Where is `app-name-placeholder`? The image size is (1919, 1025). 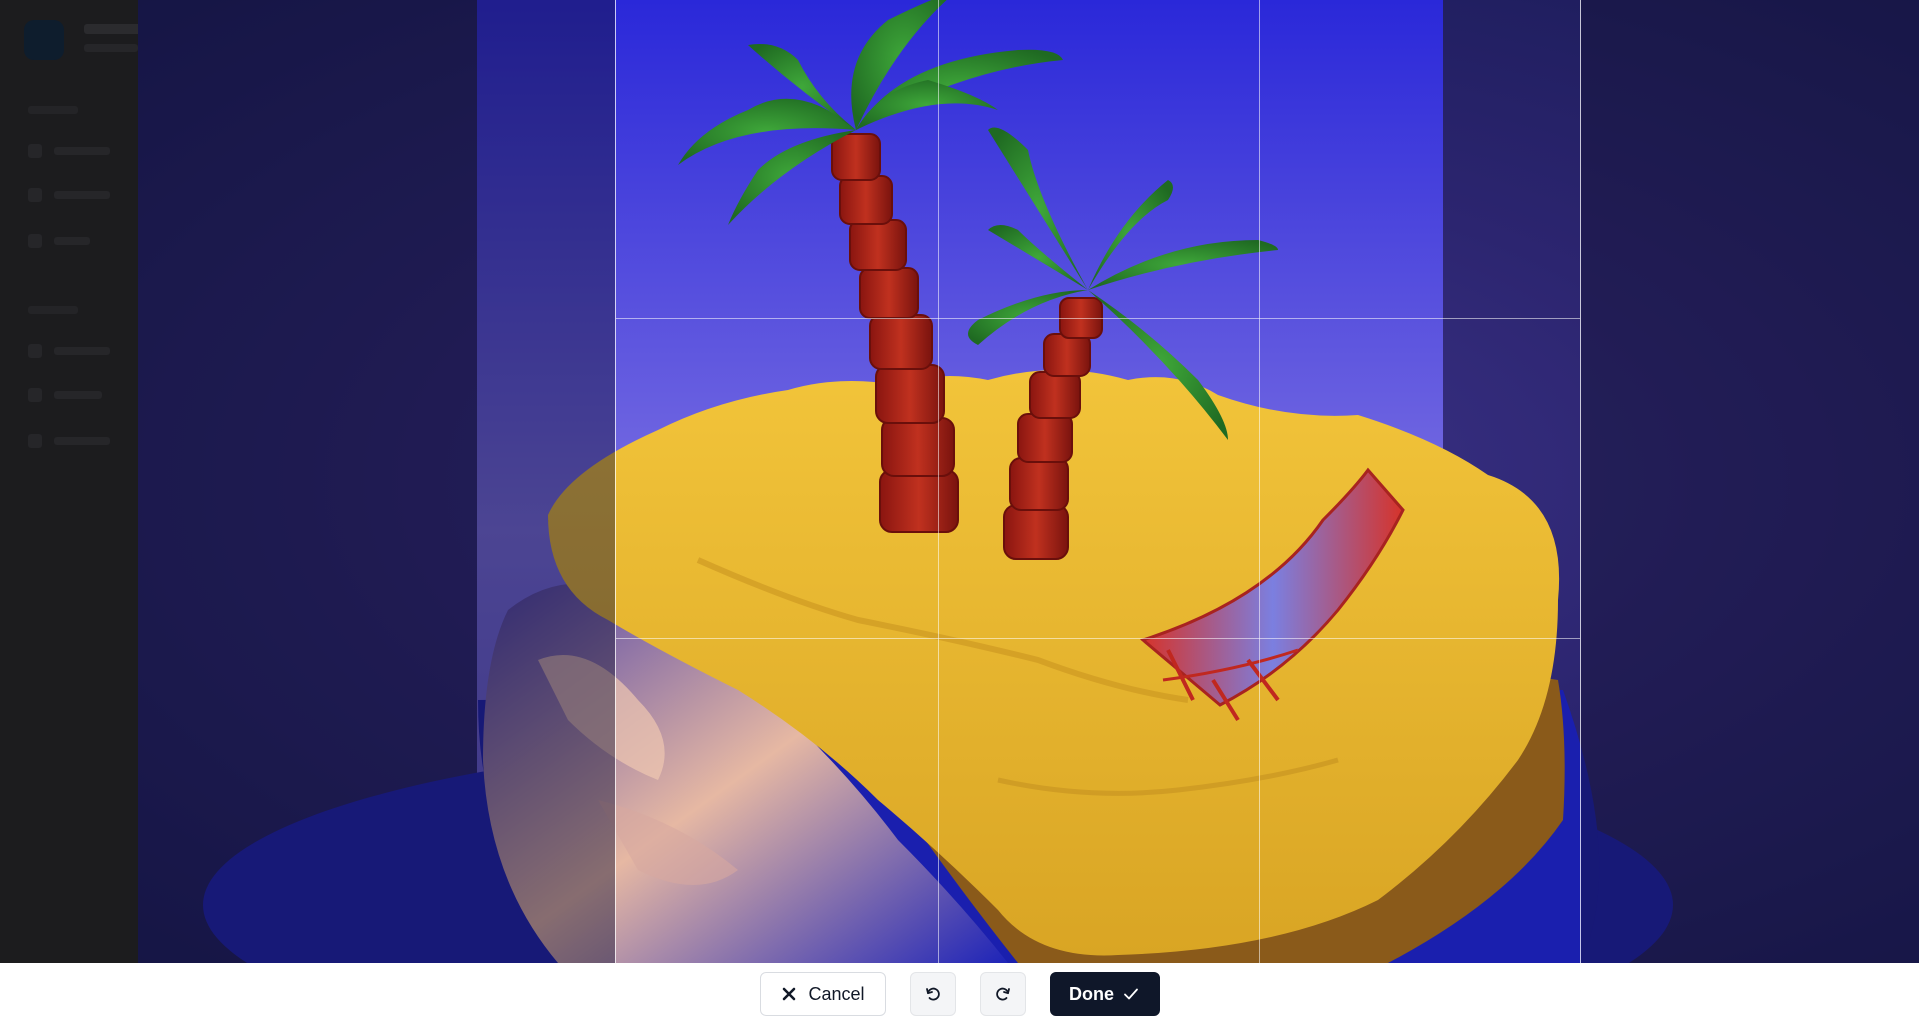
app-name-placeholder is located at coordinates (114, 29).